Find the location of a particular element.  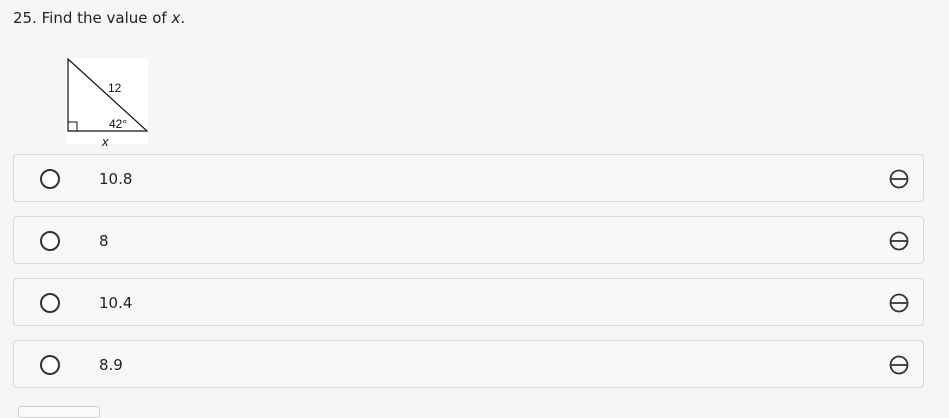

partial-button is located at coordinates (59, 412).